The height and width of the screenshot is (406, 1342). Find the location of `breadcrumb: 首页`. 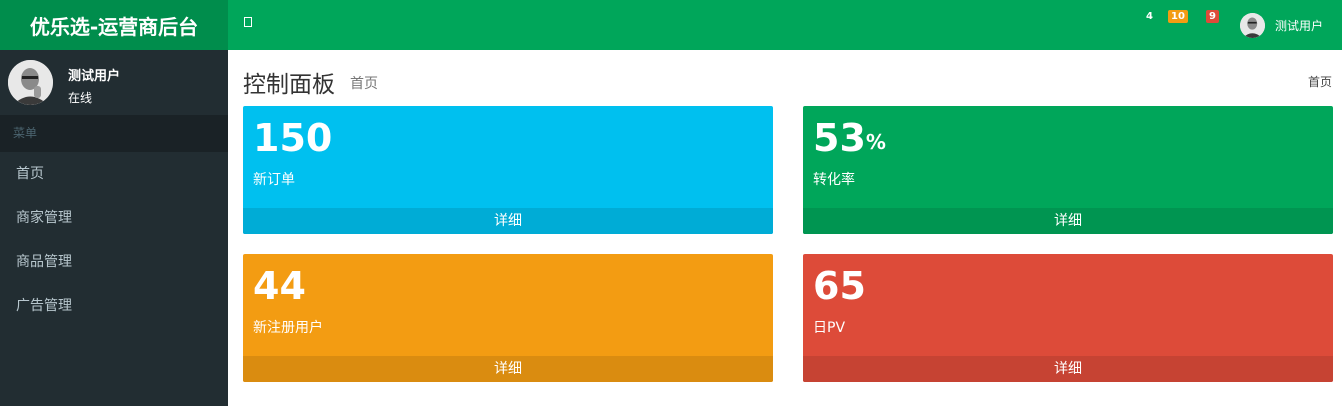

breadcrumb: 首页 is located at coordinates (1320, 81).